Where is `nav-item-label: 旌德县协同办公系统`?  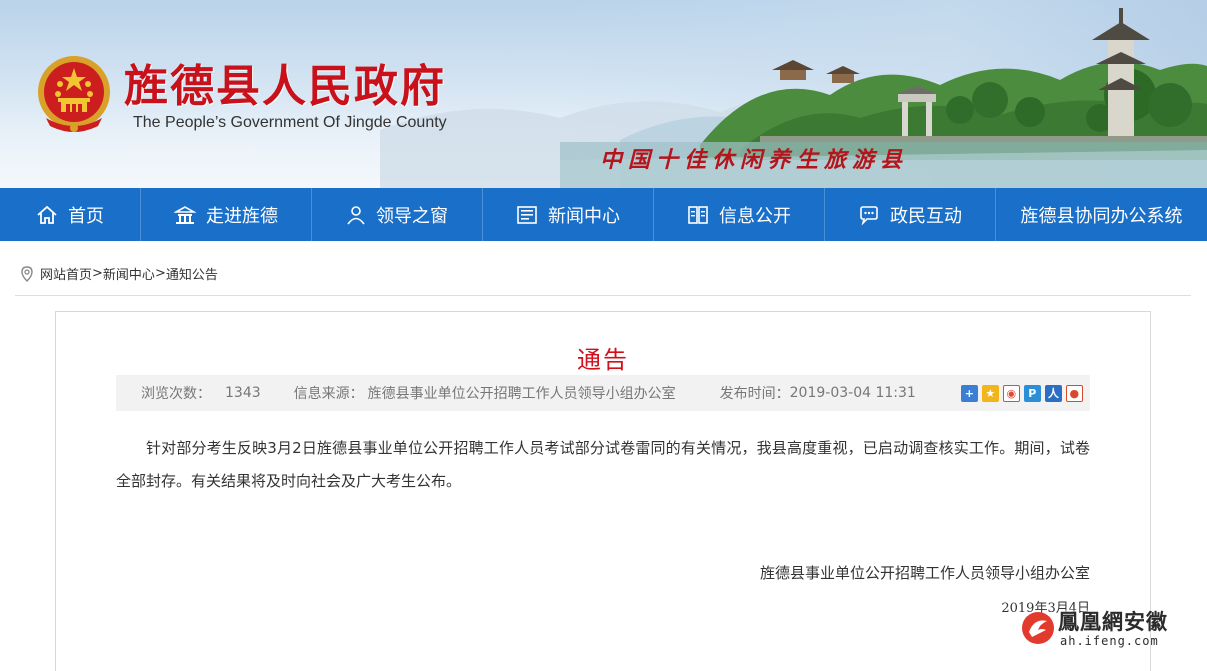
nav-item-label: 旌德县协同办公系统 is located at coordinates (1101, 216).